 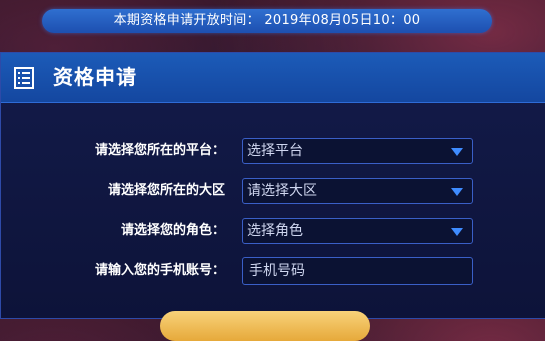 I want to click on region-select-value: 请选择大区, so click(x=282, y=191).